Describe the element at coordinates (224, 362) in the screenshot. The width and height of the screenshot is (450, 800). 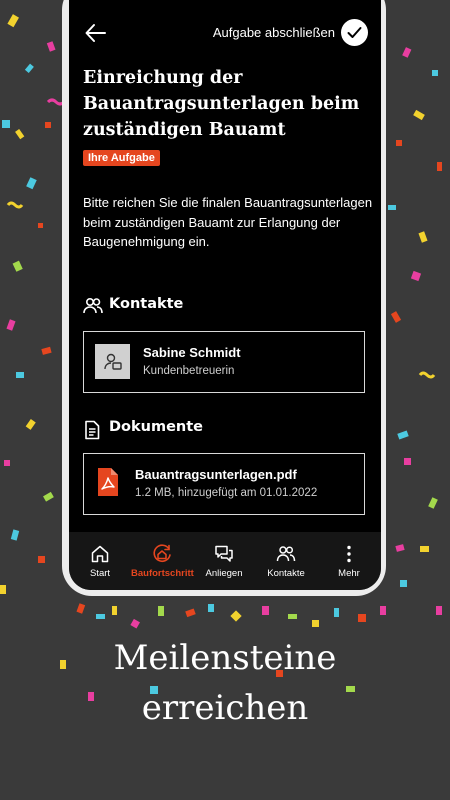
I see `contact-card: Sabine Schmidt Kundenbetreuerin` at that location.